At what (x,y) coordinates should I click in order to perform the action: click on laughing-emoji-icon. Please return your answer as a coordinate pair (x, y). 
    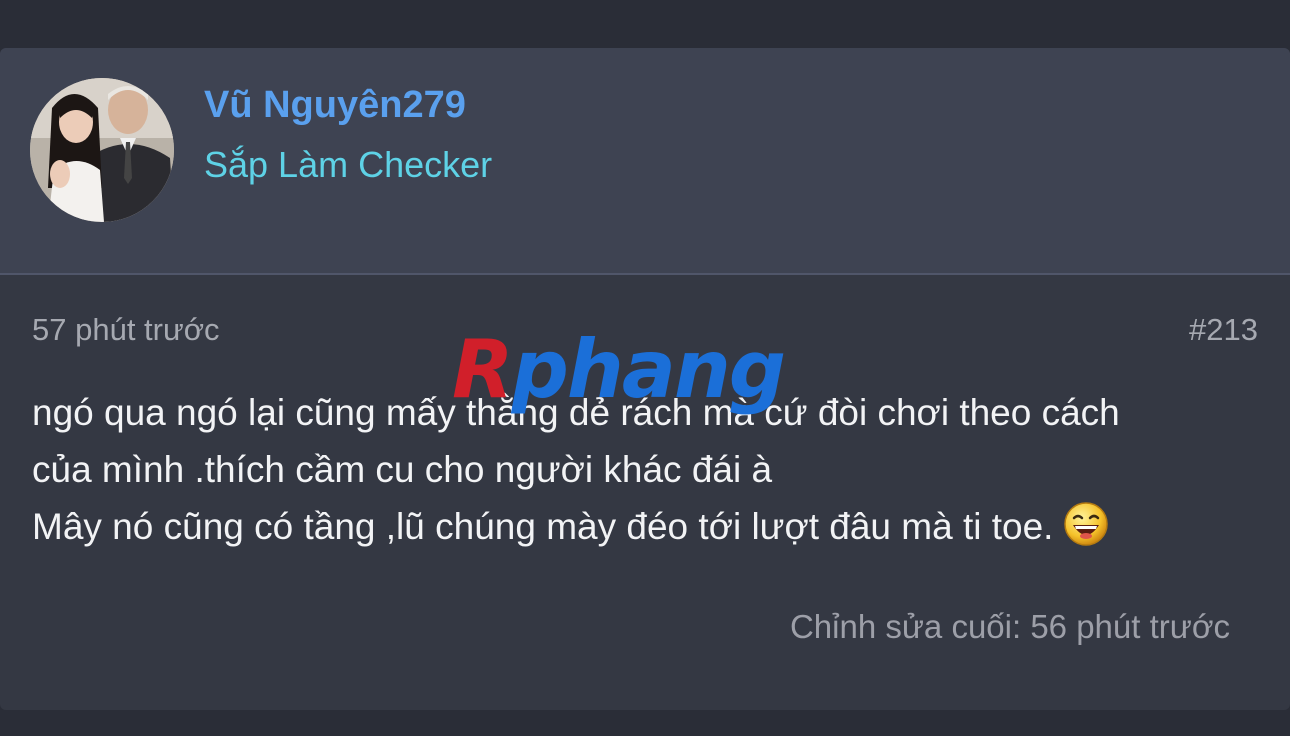
    Looking at the image, I should click on (1086, 524).